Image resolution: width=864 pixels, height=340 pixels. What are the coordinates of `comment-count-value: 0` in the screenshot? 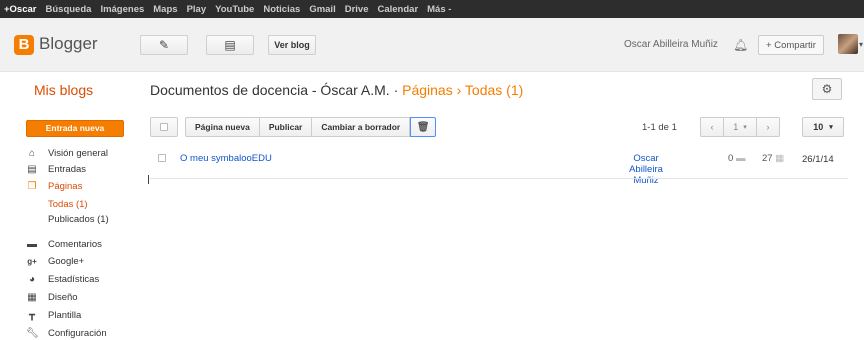 It's located at (731, 158).